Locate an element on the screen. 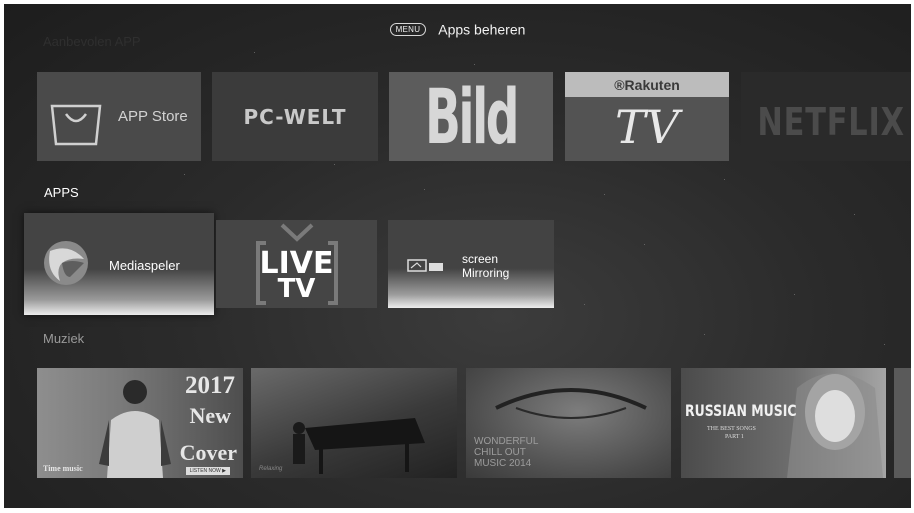  menu-key-badge: MENU is located at coordinates (408, 29).